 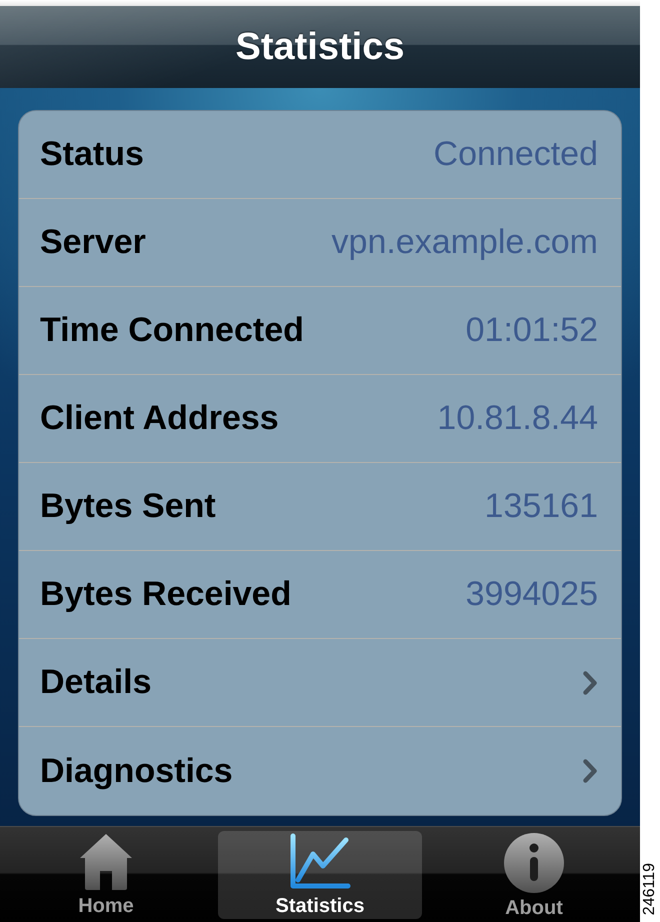 What do you see at coordinates (172, 330) in the screenshot?
I see `field-label: Time Connected` at bounding box center [172, 330].